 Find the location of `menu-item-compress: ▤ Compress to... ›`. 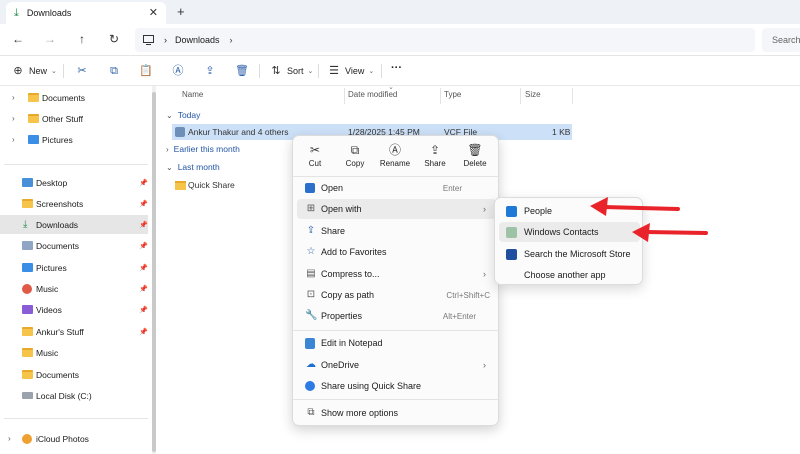

menu-item-compress: ▤ Compress to... › is located at coordinates (396, 274).